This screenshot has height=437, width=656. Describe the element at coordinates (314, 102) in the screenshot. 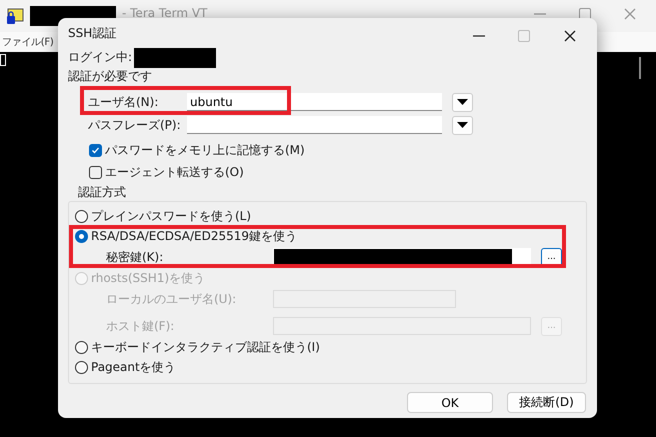

I see `input-field: ubuntu` at that location.